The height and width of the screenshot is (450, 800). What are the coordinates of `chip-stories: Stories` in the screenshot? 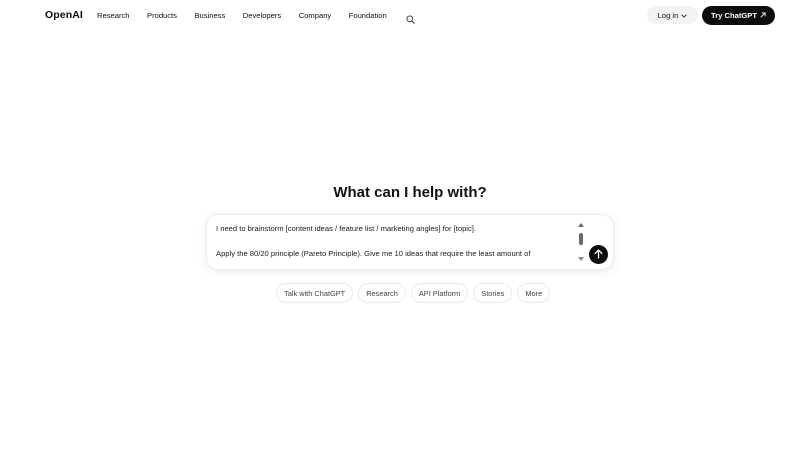 It's located at (493, 293).